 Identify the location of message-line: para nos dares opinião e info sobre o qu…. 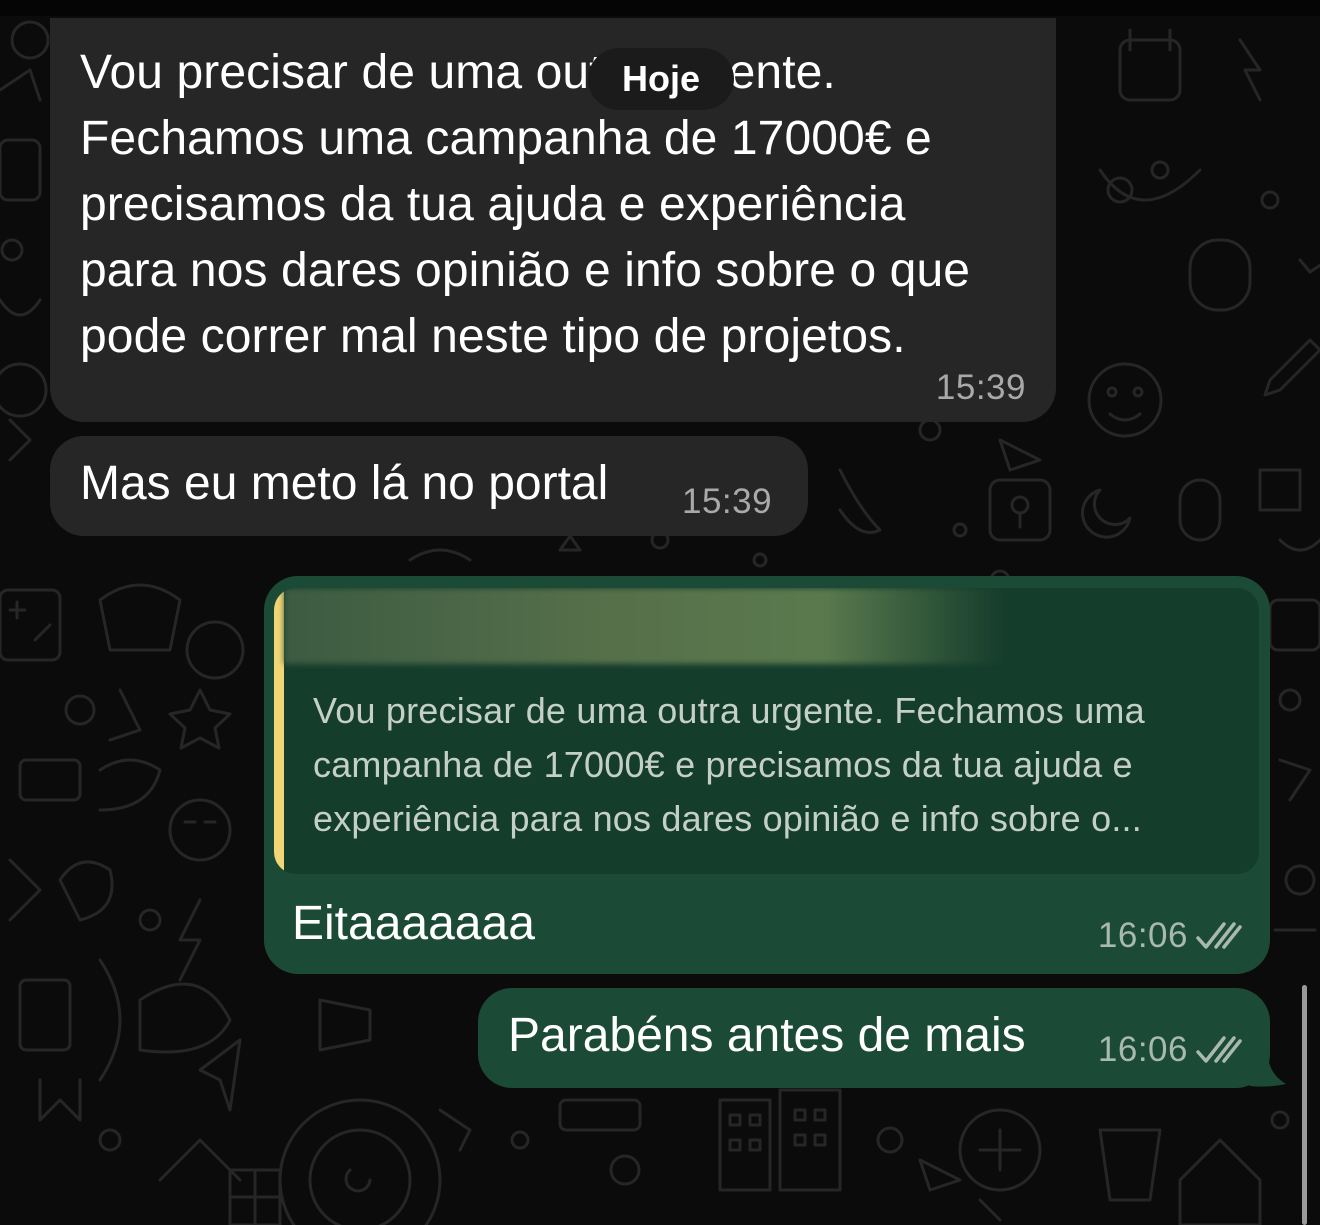
(525, 270).